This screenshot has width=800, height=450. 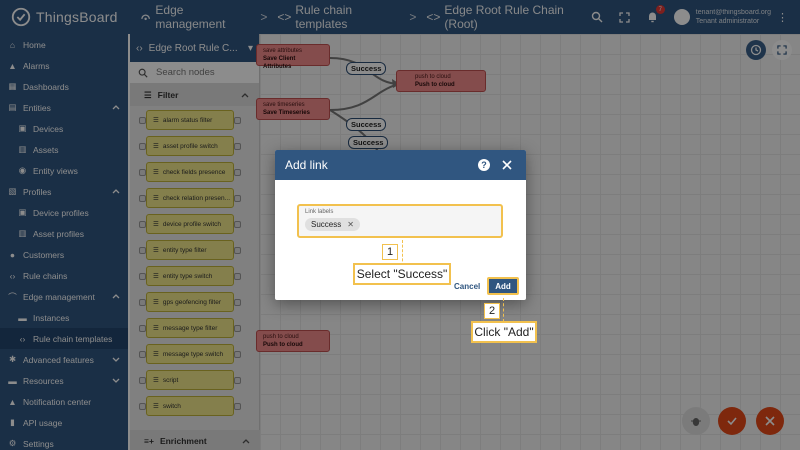 What do you see at coordinates (492, 311) in the screenshot?
I see `callout-step-2: 2` at bounding box center [492, 311].